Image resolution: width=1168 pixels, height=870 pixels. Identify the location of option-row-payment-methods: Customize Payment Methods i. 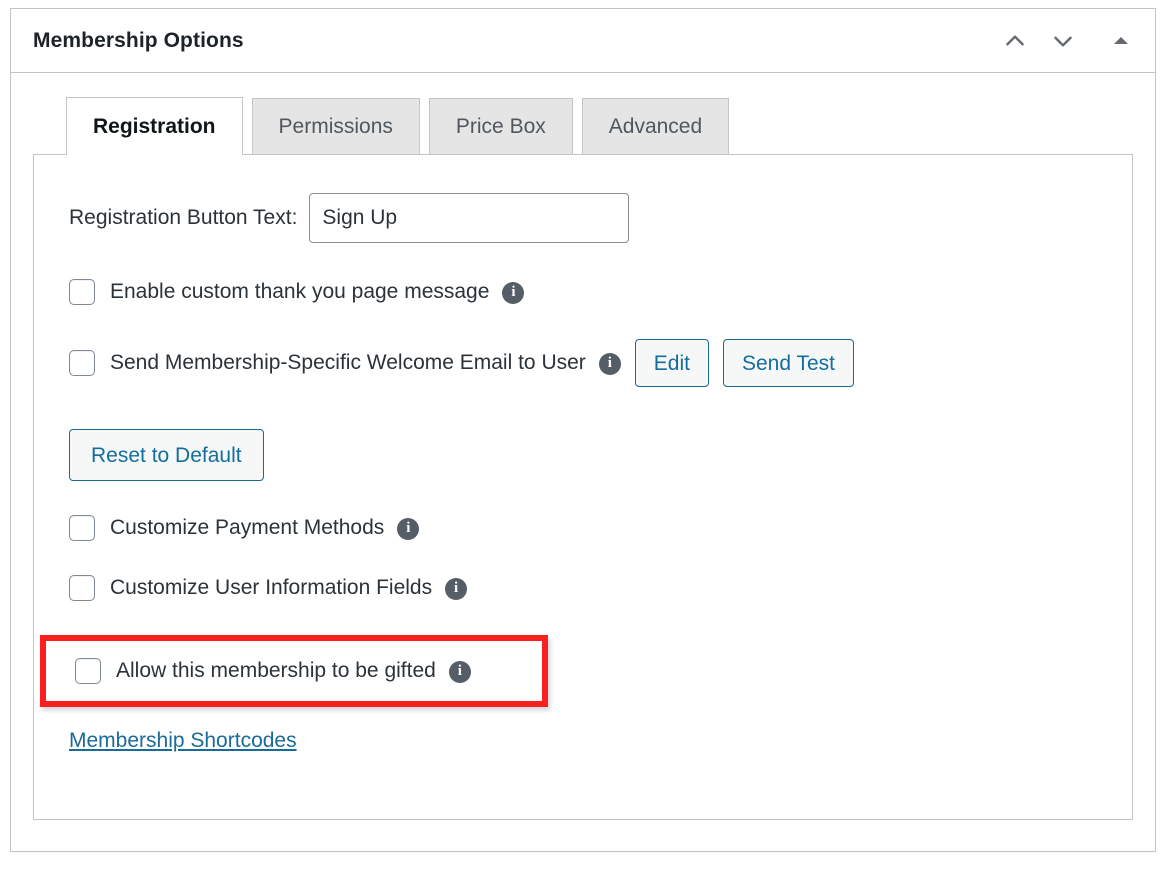
(588, 528).